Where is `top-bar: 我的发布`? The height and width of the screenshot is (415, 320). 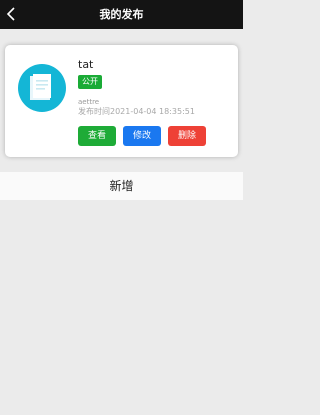 top-bar: 我的发布 is located at coordinates (121, 14).